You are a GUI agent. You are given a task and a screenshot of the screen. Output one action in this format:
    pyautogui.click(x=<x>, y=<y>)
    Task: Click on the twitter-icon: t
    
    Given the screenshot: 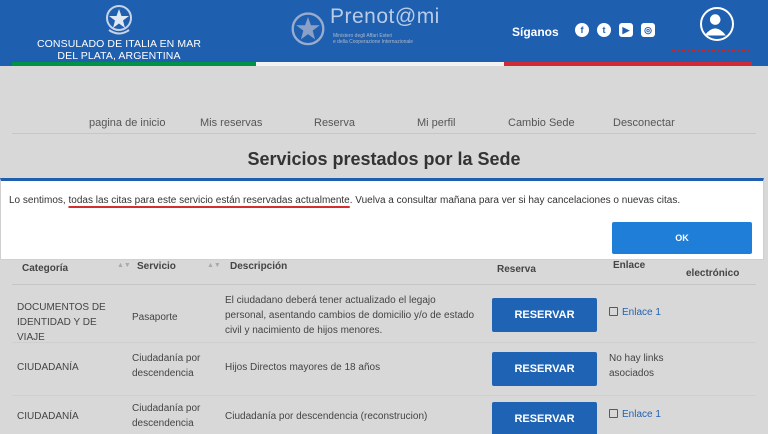 What is the action you would take?
    pyautogui.click(x=604, y=30)
    